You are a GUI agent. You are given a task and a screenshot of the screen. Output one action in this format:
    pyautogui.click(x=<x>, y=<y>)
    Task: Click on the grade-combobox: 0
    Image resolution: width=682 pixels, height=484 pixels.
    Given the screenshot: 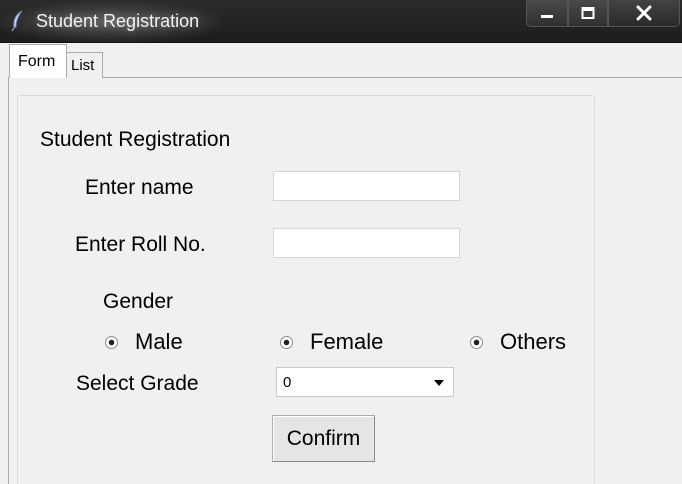 What is the action you would take?
    pyautogui.click(x=365, y=382)
    